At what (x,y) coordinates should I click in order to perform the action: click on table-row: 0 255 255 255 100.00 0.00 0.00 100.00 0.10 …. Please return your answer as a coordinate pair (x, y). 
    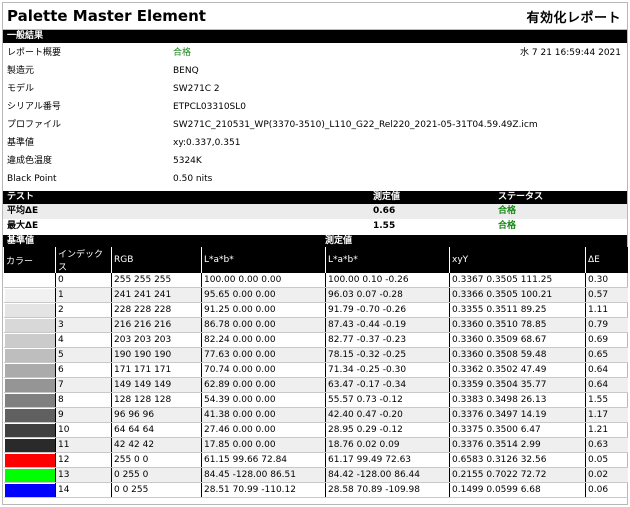
    Looking at the image, I should click on (315, 280).